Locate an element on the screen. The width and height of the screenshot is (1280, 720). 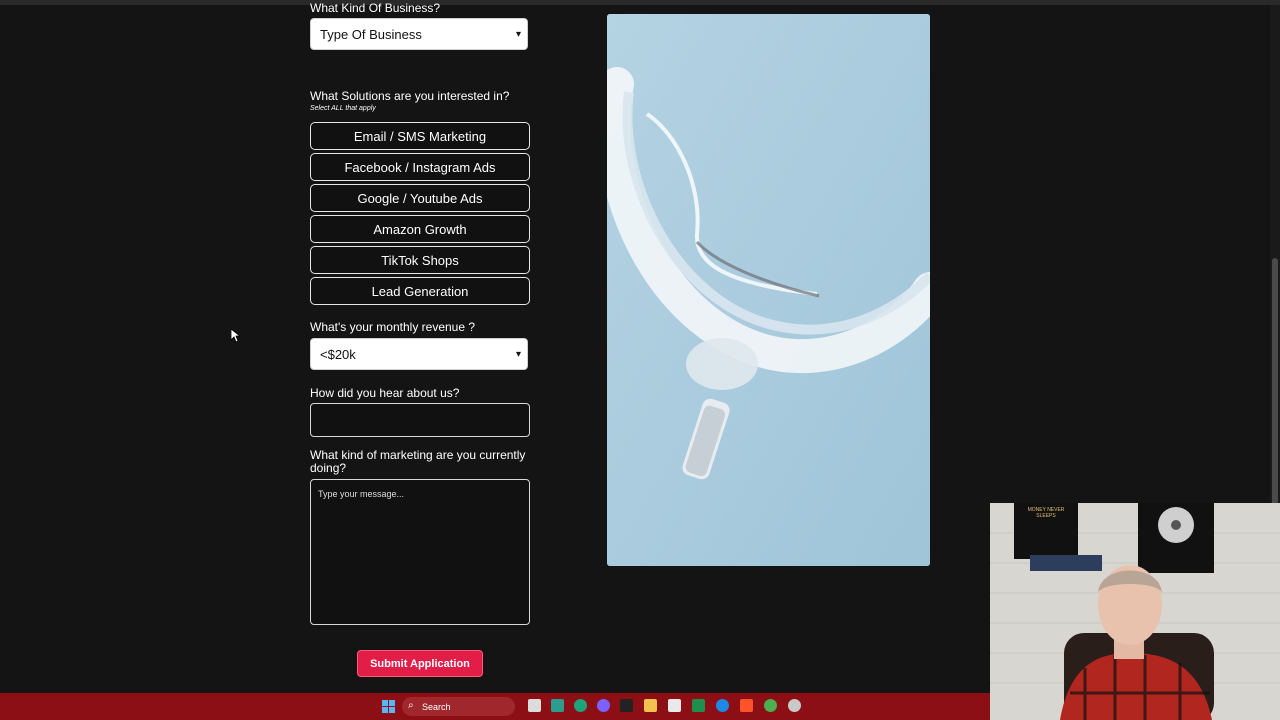
solution-tiktok-shops: TikTok Shops is located at coordinates (420, 260).